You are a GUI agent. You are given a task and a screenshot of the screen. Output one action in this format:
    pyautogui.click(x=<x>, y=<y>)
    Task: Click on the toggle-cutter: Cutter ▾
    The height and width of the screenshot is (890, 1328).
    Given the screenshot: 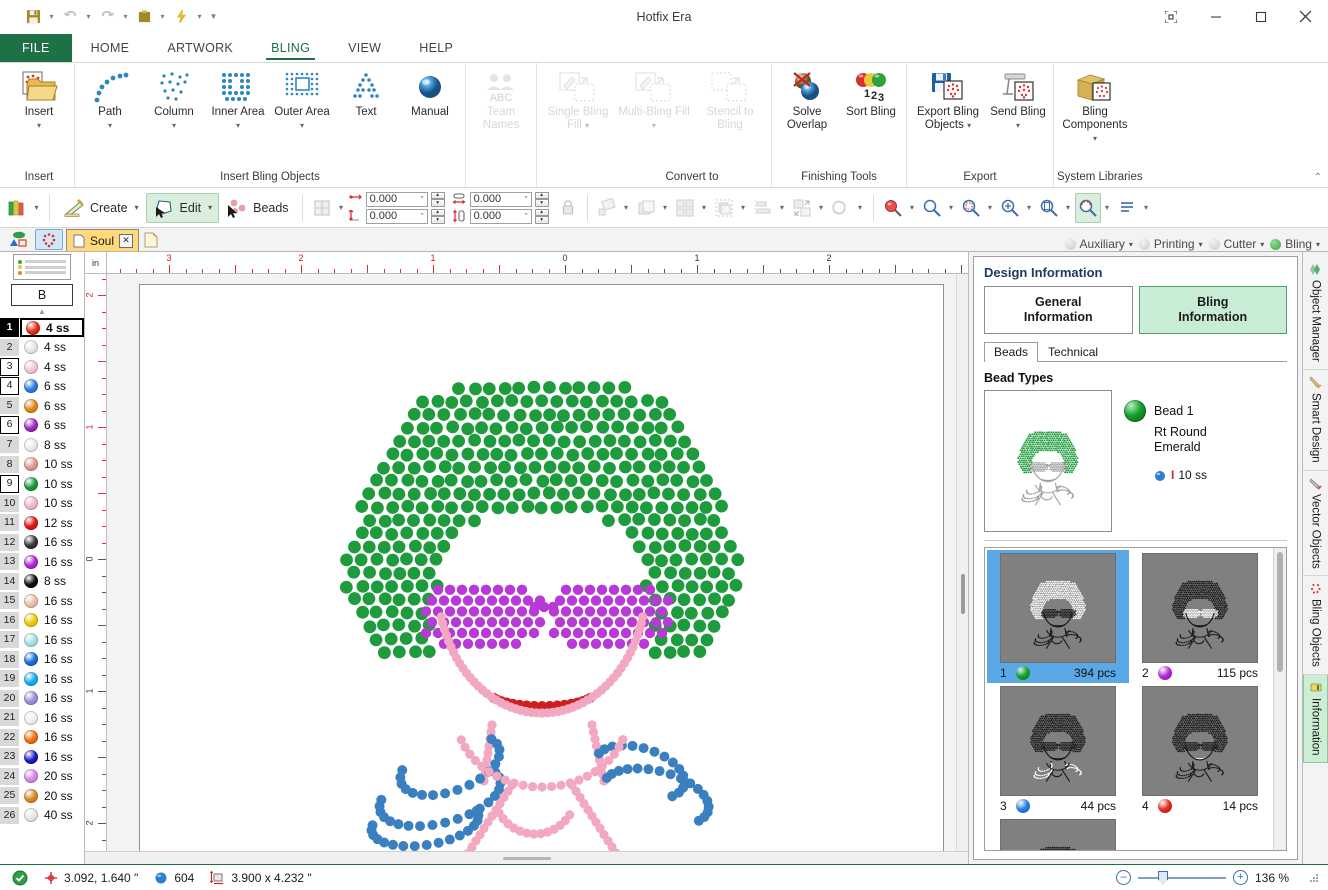 What is the action you would take?
    pyautogui.click(x=1237, y=244)
    